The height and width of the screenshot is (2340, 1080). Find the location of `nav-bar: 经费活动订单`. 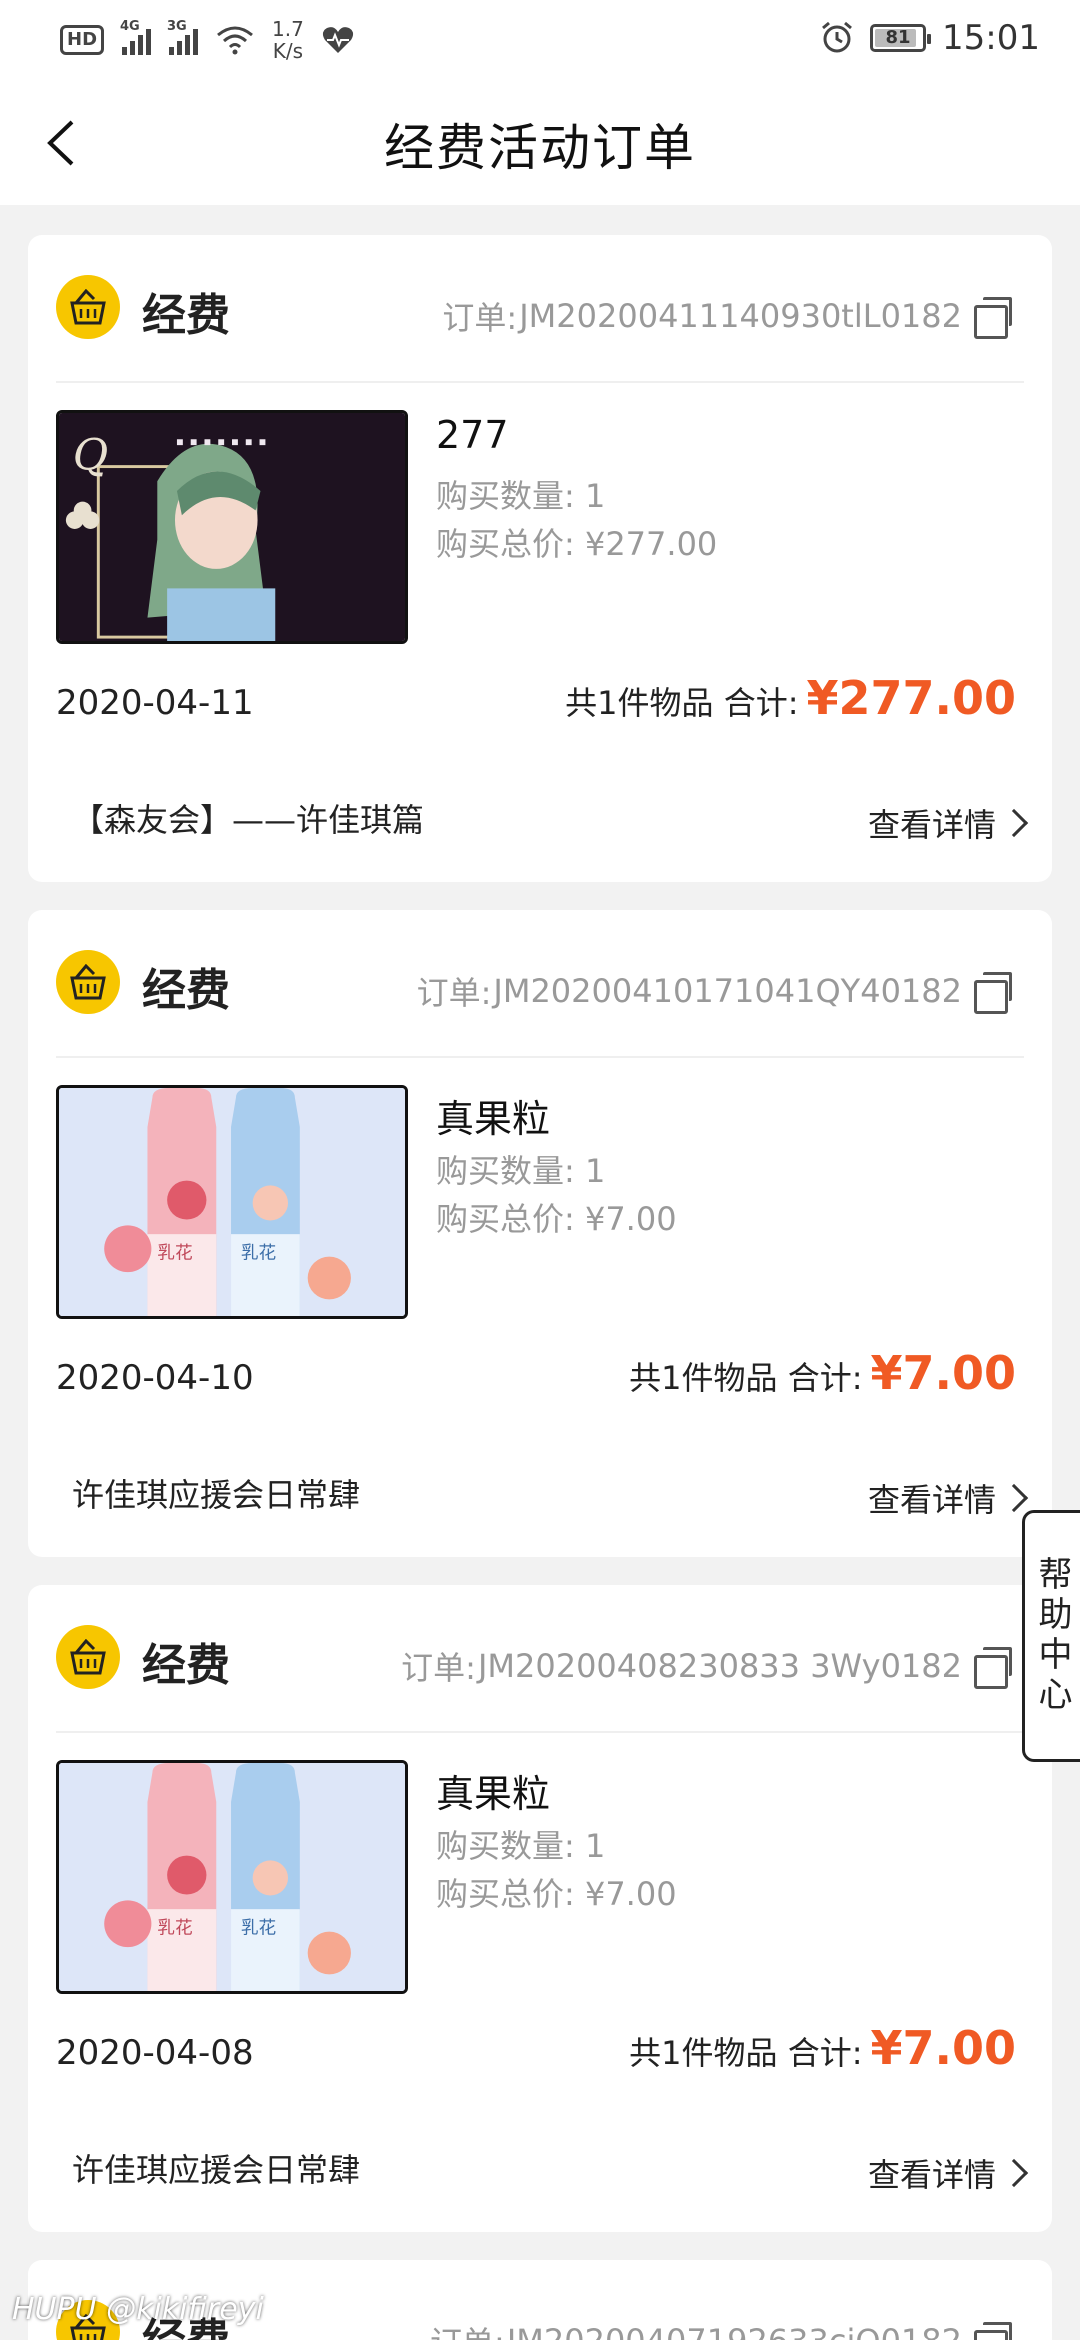

nav-bar: 经费活动订单 is located at coordinates (540, 142).